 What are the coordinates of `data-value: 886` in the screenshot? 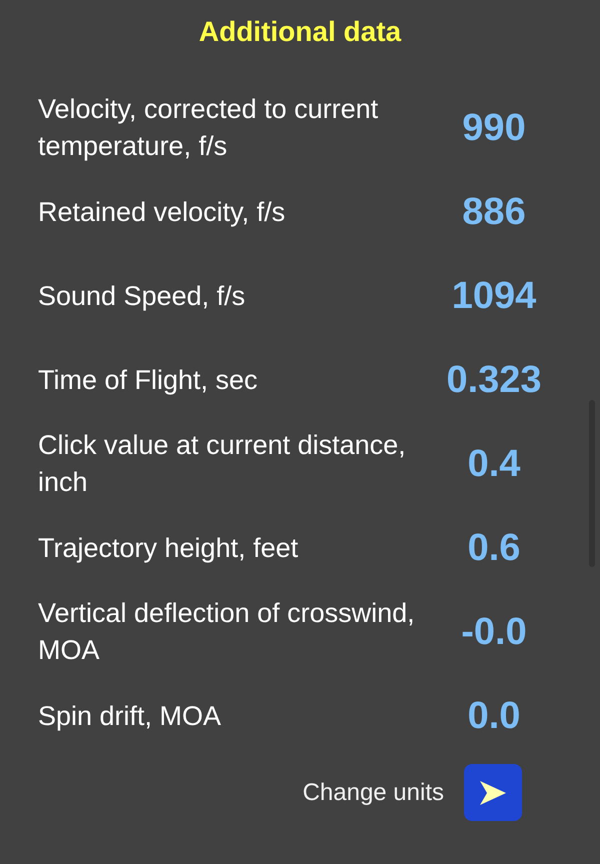 It's located at (494, 212).